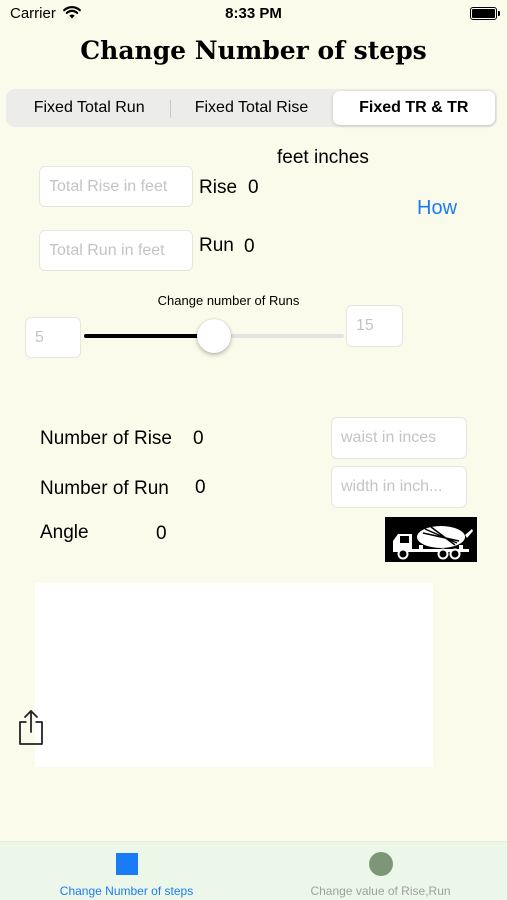 Image resolution: width=507 pixels, height=900 pixels. Describe the element at coordinates (365, 325) in the screenshot. I see `max-runs-placeholder: 15` at that location.